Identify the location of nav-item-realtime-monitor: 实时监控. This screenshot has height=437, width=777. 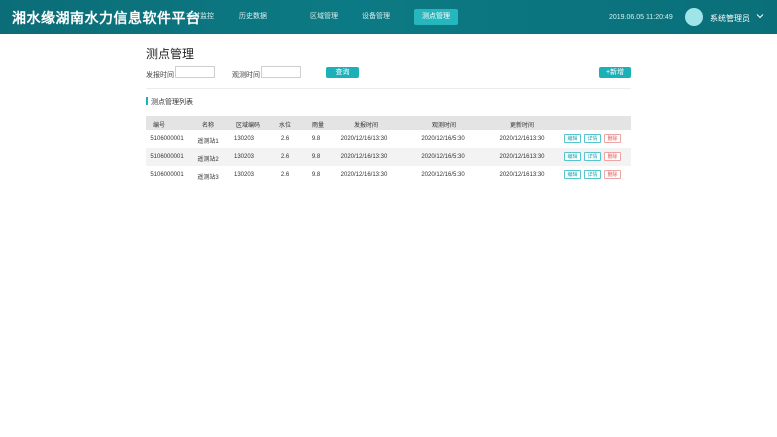
(200, 16).